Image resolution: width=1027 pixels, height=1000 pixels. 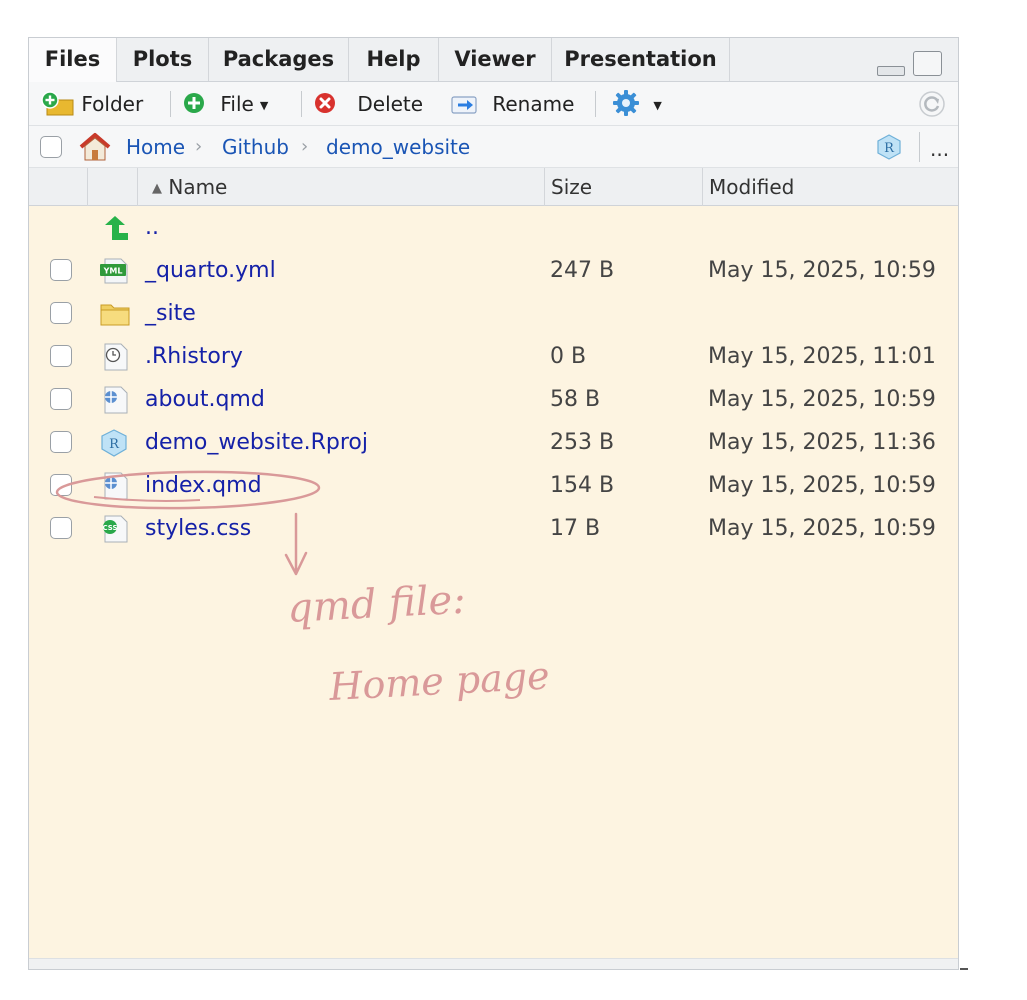 I want to click on refresh-button, so click(x=932, y=104).